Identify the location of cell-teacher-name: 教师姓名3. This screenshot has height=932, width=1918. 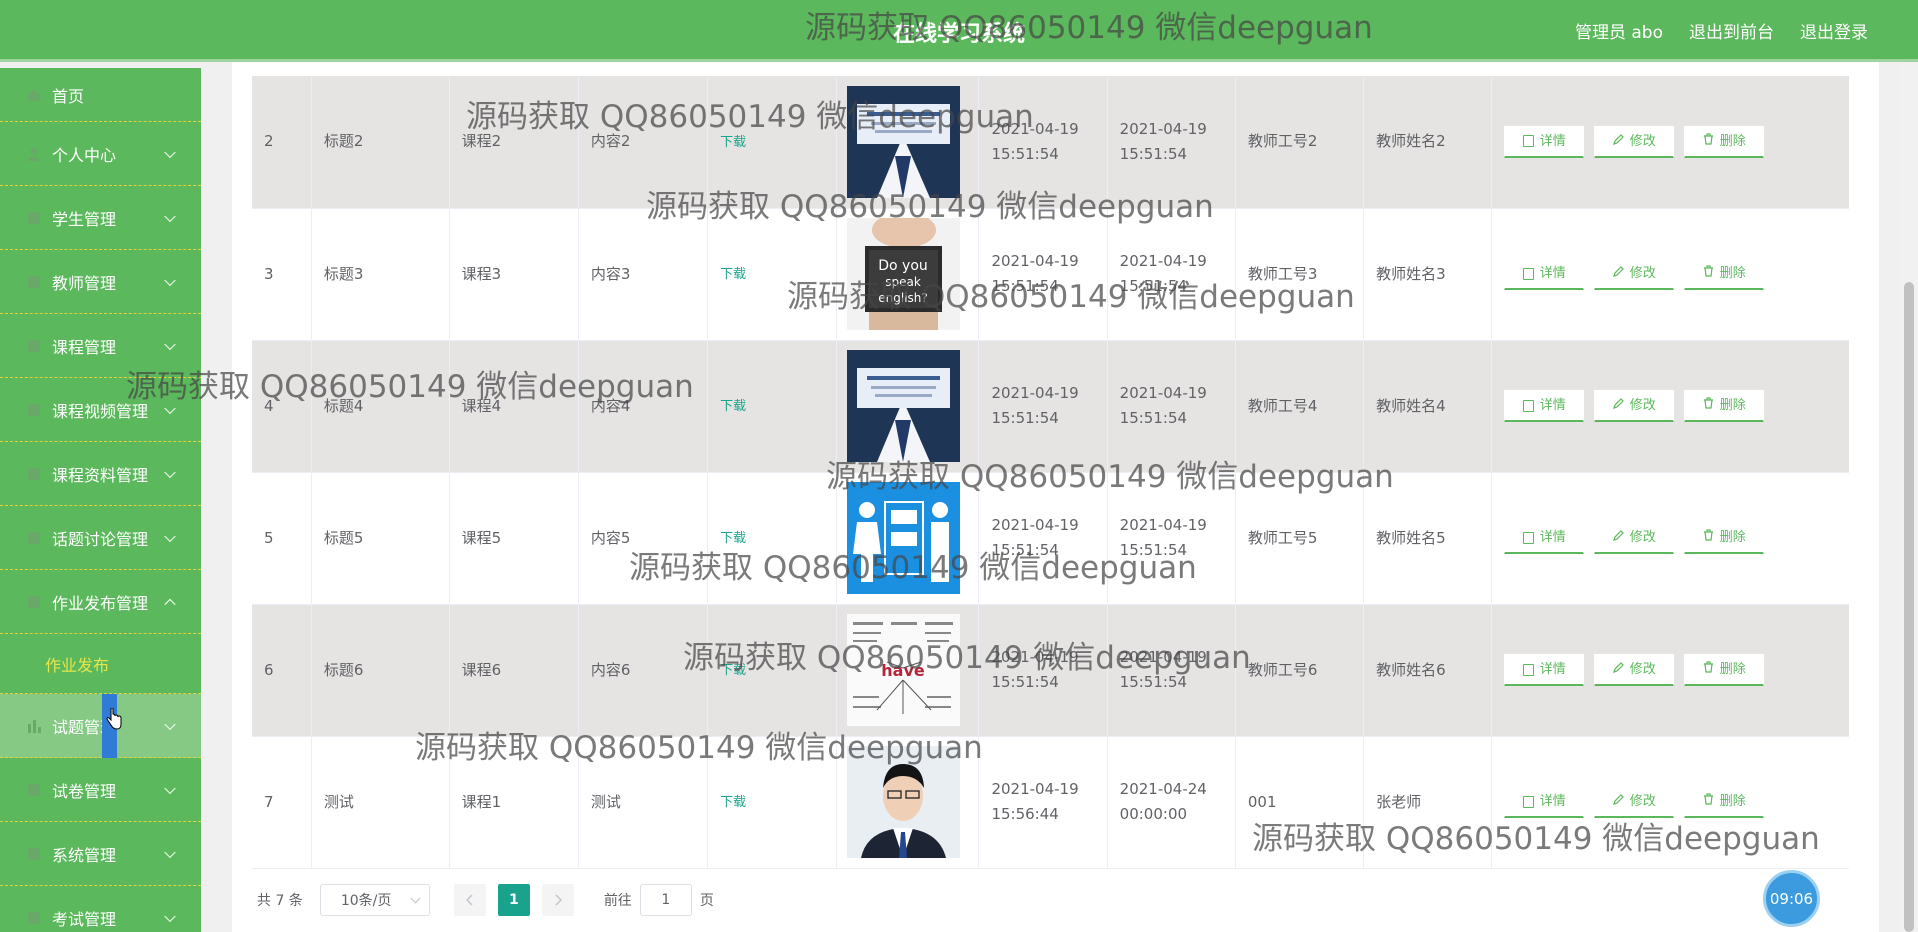
(1428, 274).